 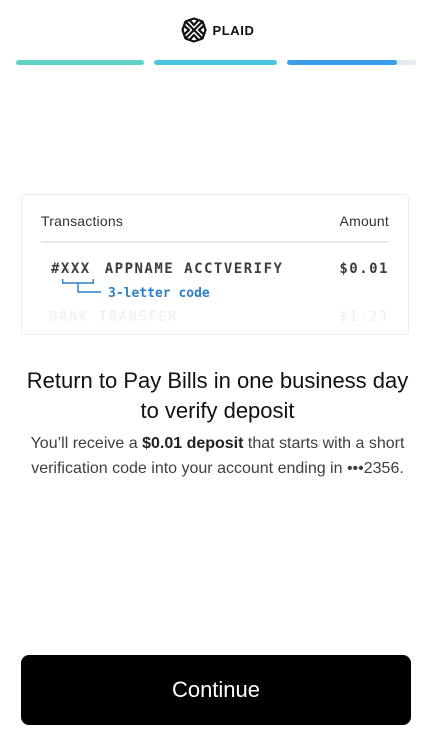 I want to click on deposit-amount-highlight: $0.01 deposit, so click(x=193, y=443).